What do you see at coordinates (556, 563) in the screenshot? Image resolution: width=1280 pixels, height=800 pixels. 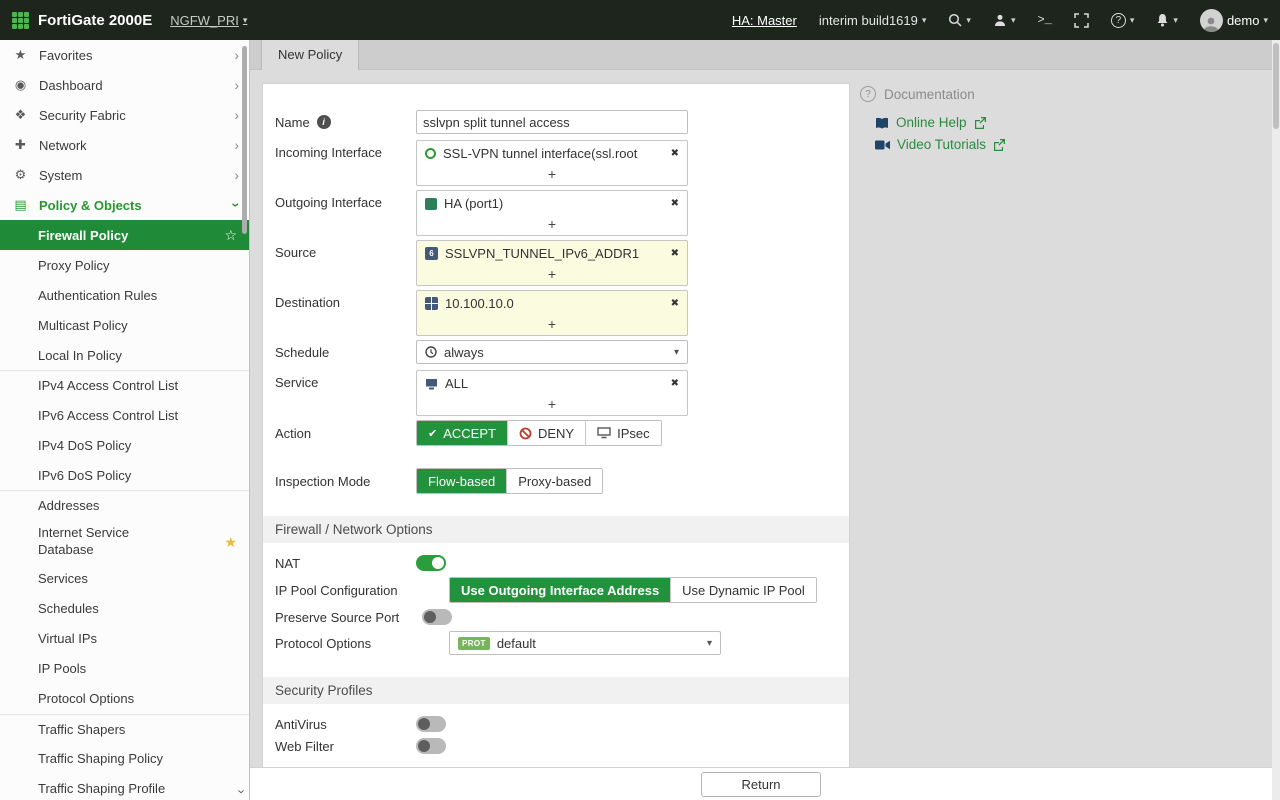 I see `nat-row: NAT` at bounding box center [556, 563].